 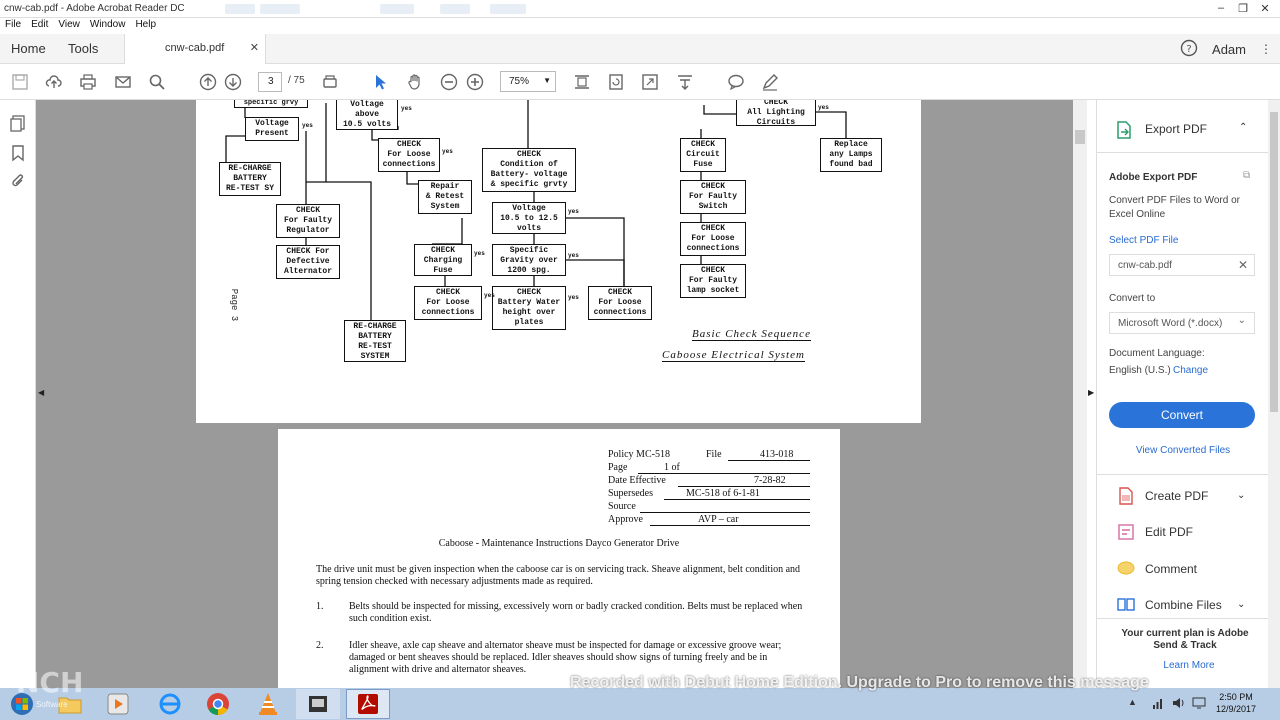 I want to click on selected-file-field: cnw-cab.pdf ✕, so click(x=1182, y=265).